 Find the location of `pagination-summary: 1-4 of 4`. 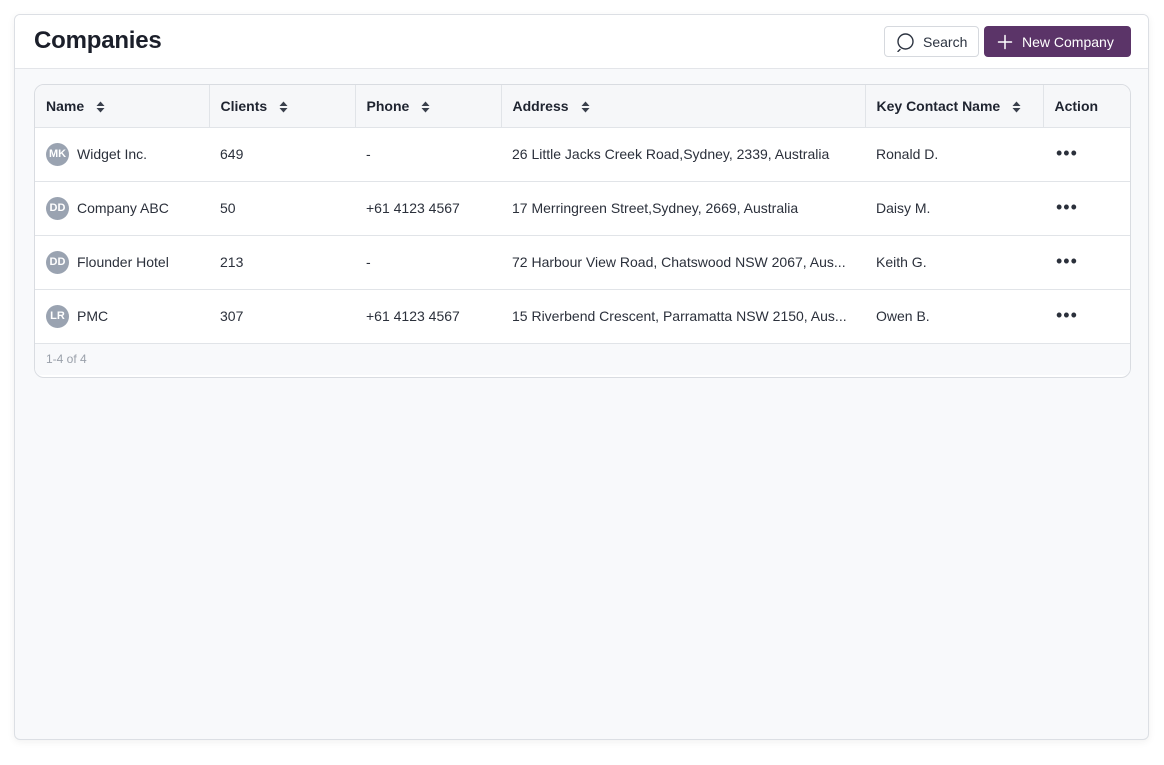

pagination-summary: 1-4 of 4 is located at coordinates (582, 359).